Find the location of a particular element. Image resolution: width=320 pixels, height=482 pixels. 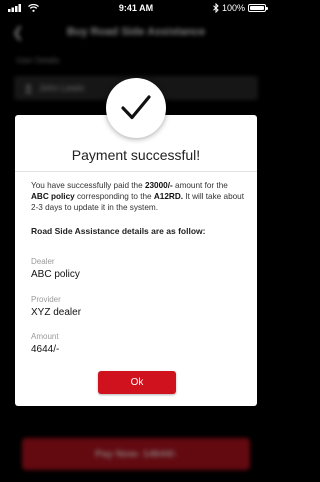

battery-fill is located at coordinates (257, 8).